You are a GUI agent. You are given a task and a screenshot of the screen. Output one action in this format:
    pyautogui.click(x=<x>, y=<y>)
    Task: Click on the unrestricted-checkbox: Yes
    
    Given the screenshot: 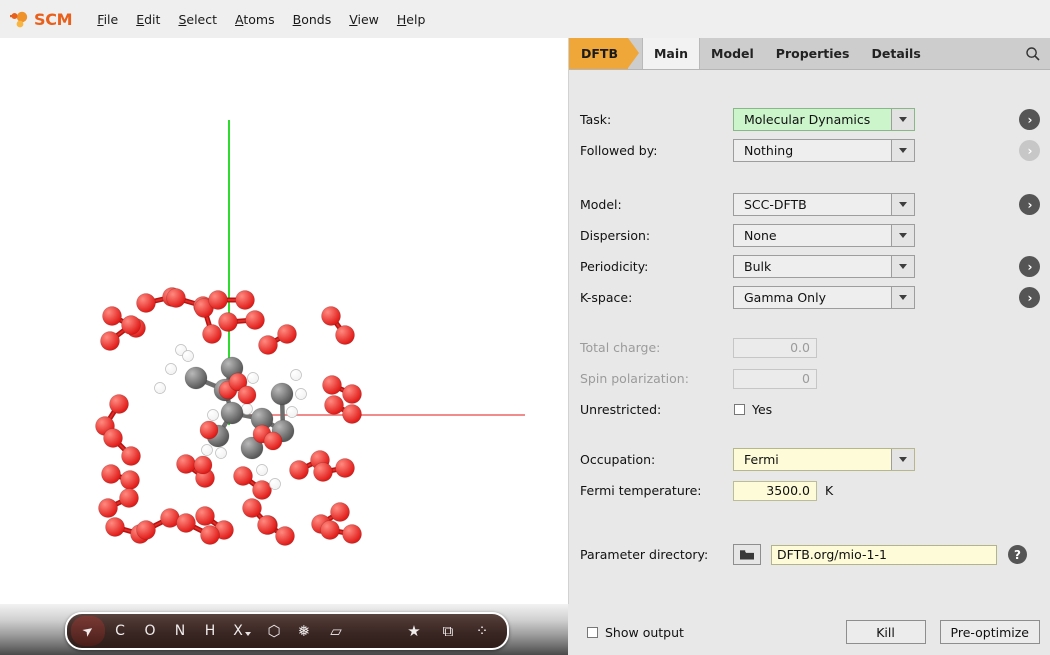 What is the action you would take?
    pyautogui.click(x=753, y=409)
    